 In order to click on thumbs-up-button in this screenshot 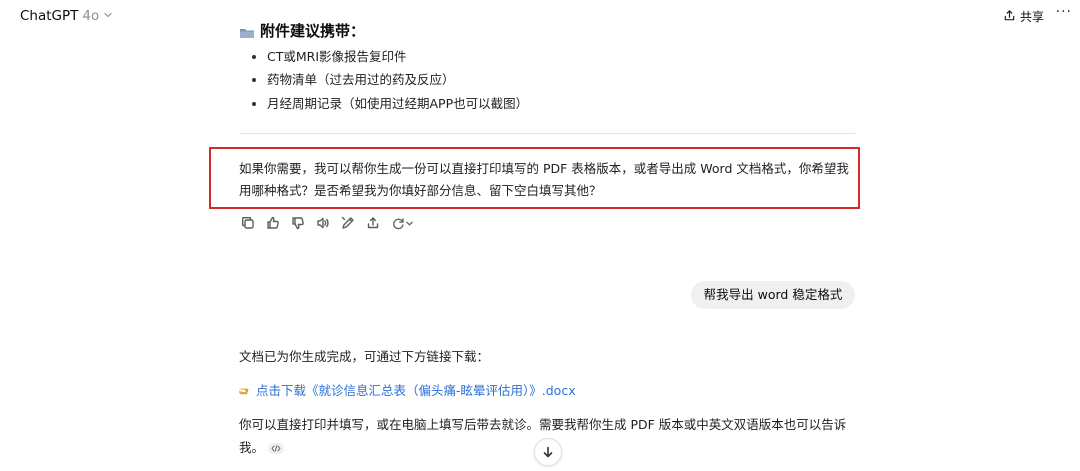, I will do `click(273, 223)`.